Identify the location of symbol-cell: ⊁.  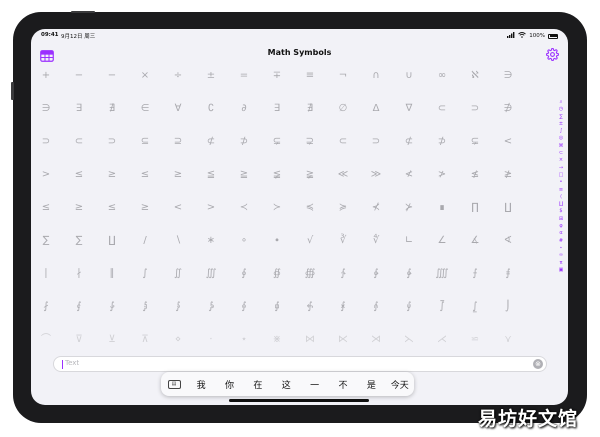
(409, 208).